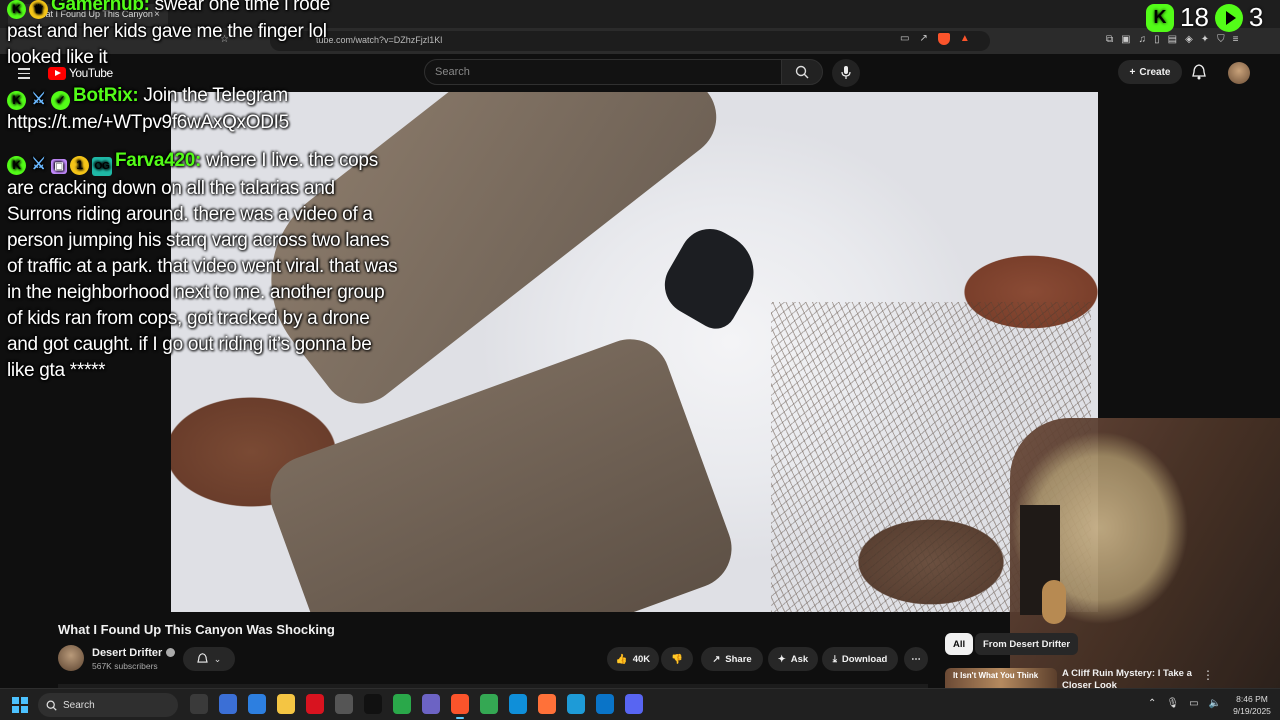 The image size is (1280, 720). I want to click on create-button: + Create, so click(1150, 72).